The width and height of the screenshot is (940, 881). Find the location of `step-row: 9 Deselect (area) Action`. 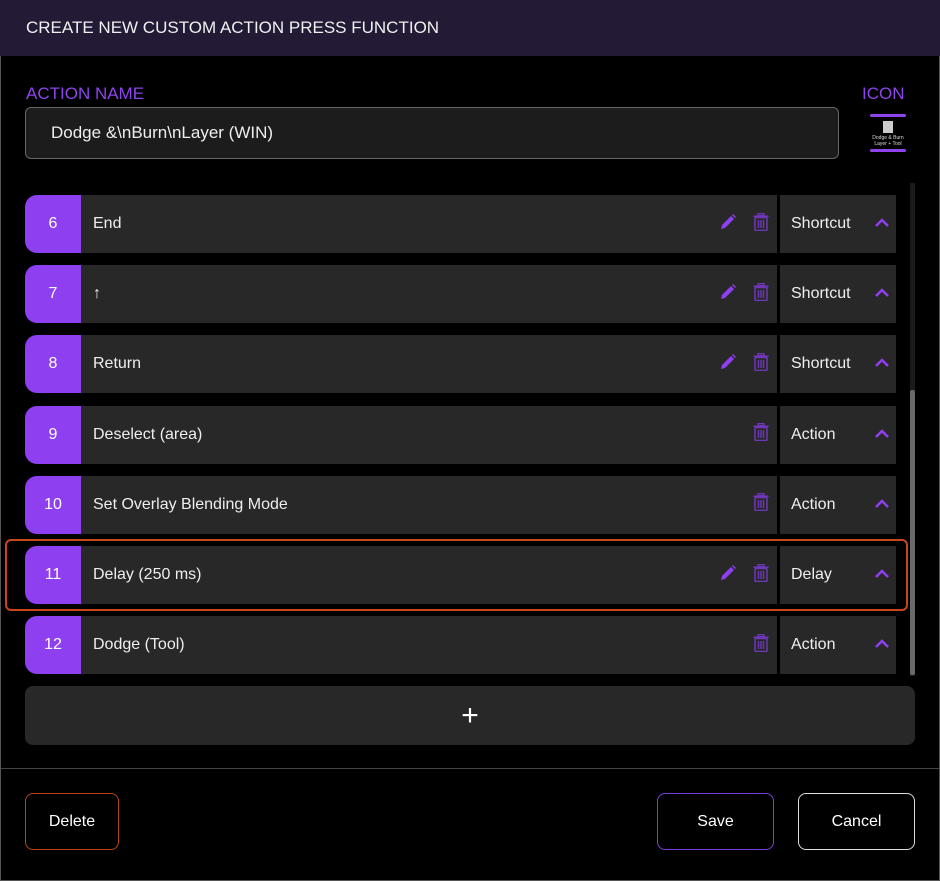

step-row: 9 Deselect (area) Action is located at coordinates (460, 434).